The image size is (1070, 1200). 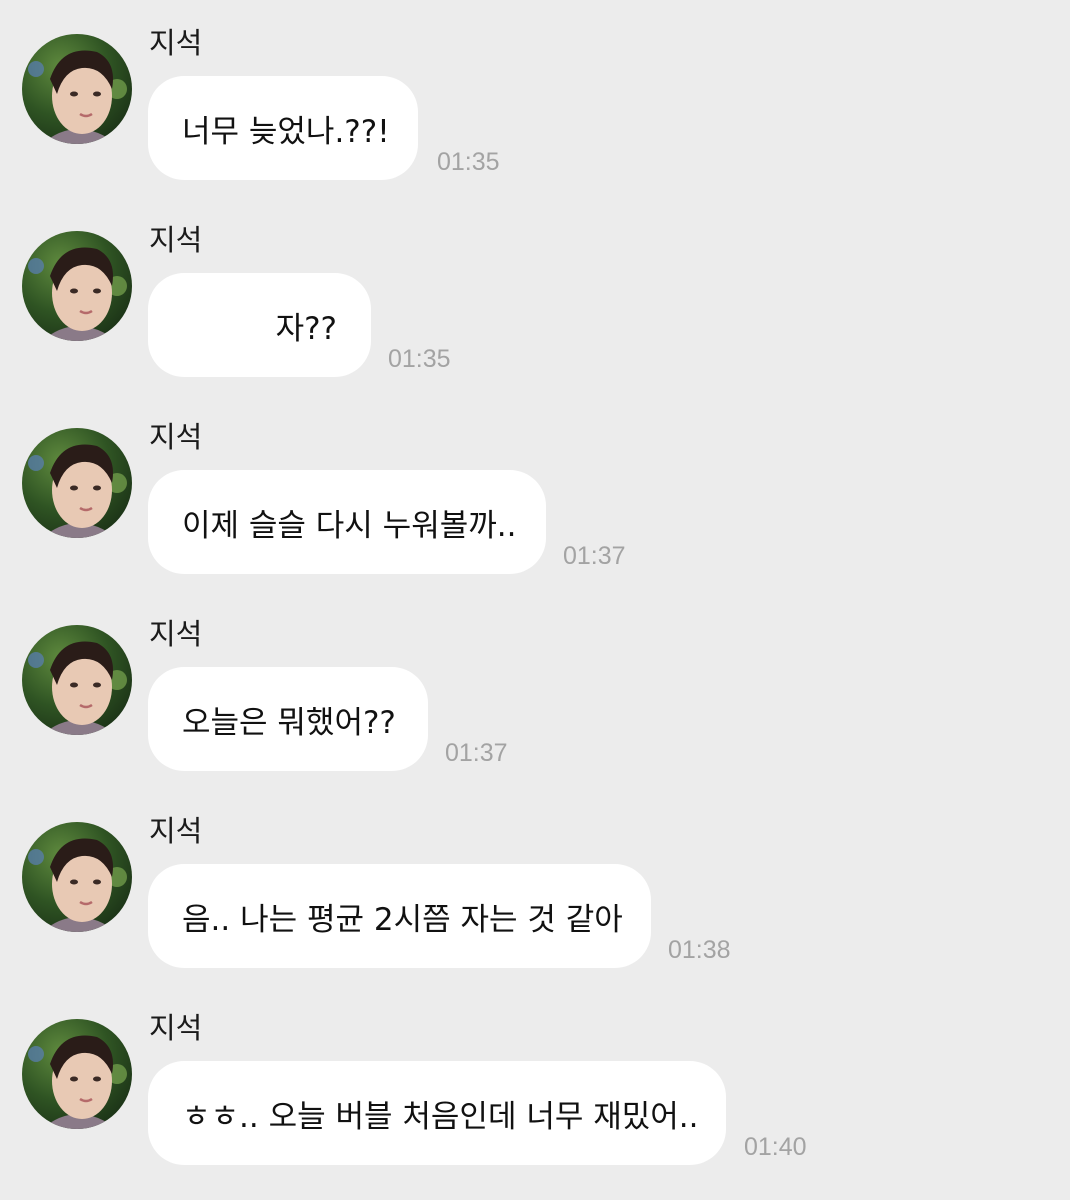 What do you see at coordinates (399, 916) in the screenshot?
I see `message-bubble: 음.. 나는 평균 2시쯤 자는 것 같아` at bounding box center [399, 916].